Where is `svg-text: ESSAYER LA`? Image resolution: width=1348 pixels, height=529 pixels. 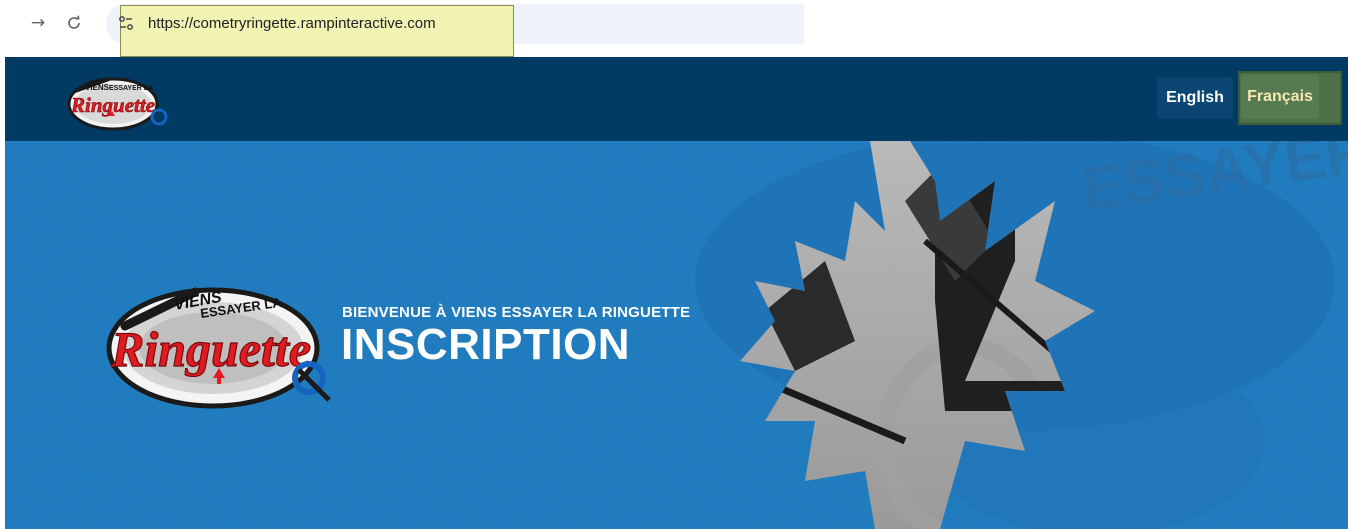
svg-text: ESSAYER LA is located at coordinates (131, 88).